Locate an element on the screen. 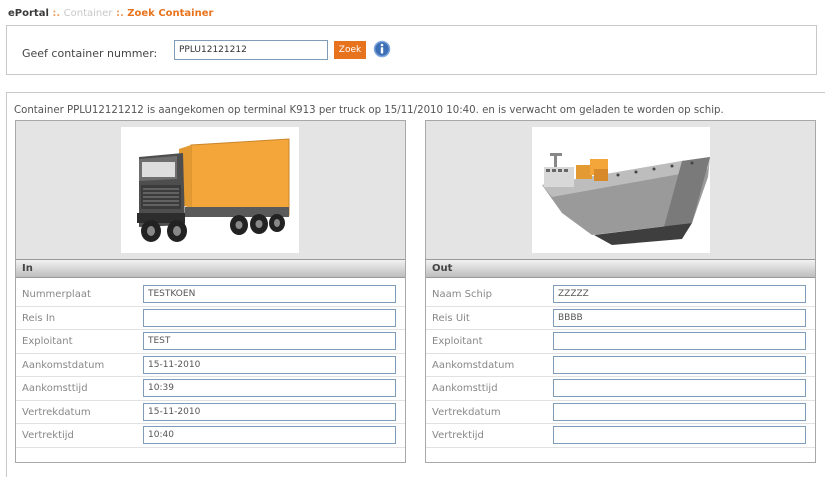  vertrektijd-out-field is located at coordinates (679, 435).